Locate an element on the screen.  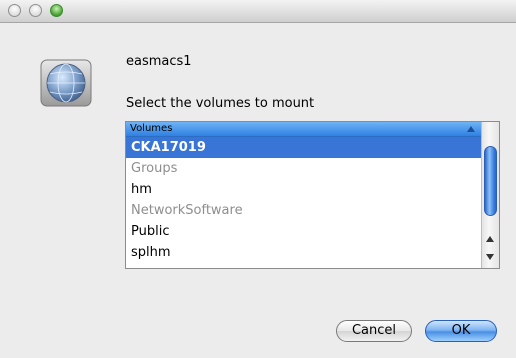
zoom-window-button is located at coordinates (56, 10).